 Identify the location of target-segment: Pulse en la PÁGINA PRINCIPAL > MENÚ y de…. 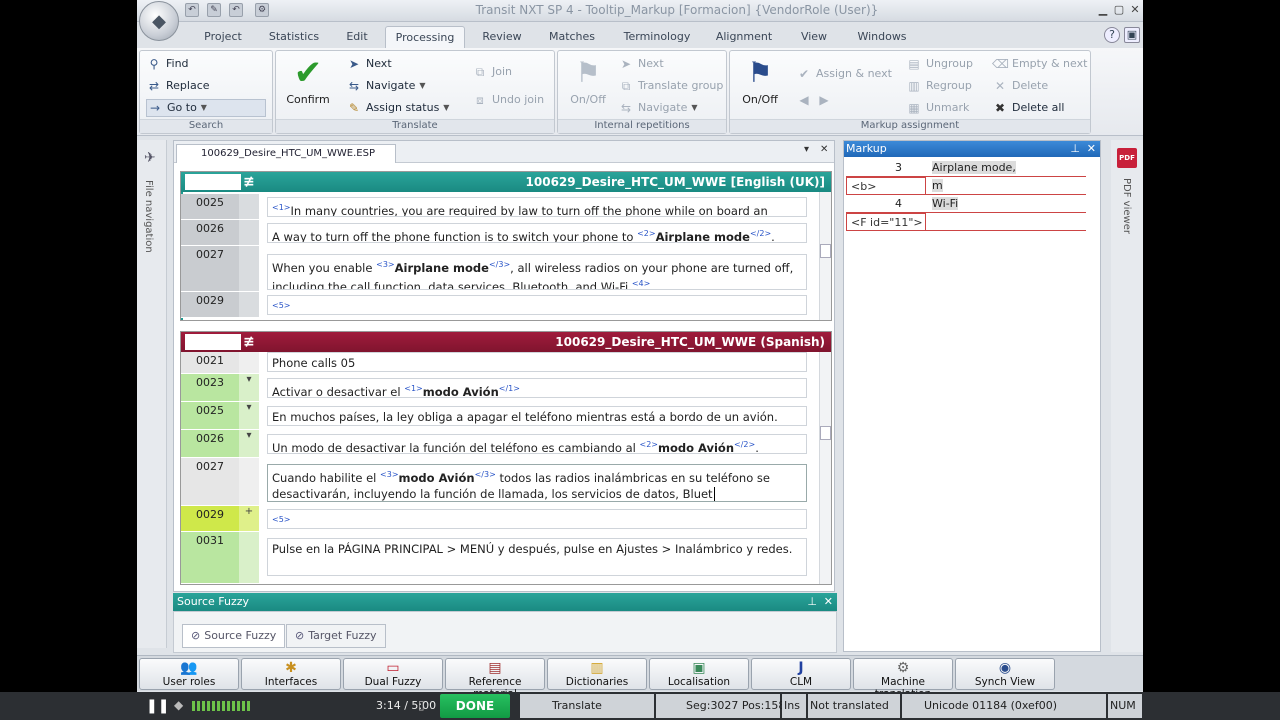
(537, 557).